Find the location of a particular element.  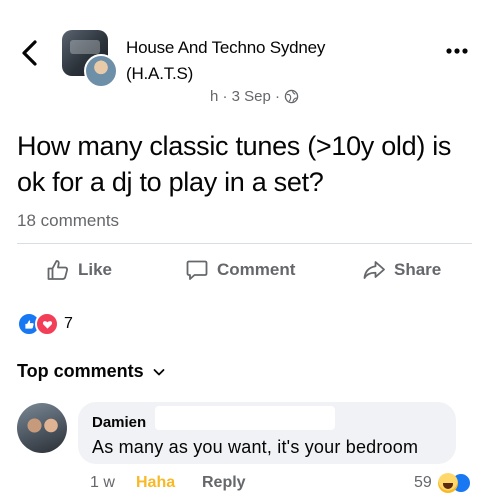

more-horizontal-icon is located at coordinates (457, 51).